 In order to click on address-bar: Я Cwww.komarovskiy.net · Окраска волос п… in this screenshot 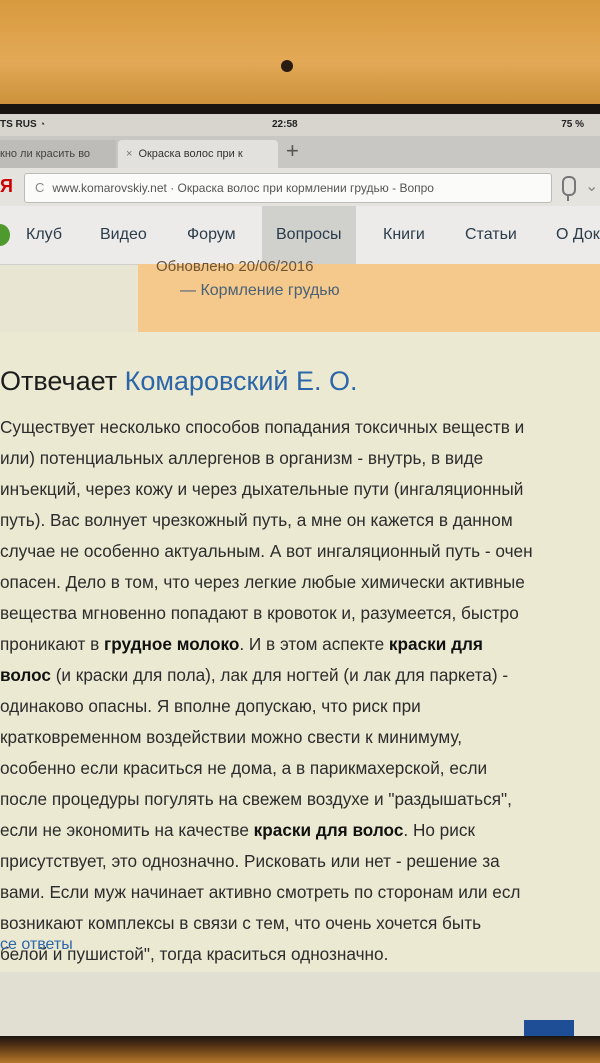, I will do `click(300, 187)`.